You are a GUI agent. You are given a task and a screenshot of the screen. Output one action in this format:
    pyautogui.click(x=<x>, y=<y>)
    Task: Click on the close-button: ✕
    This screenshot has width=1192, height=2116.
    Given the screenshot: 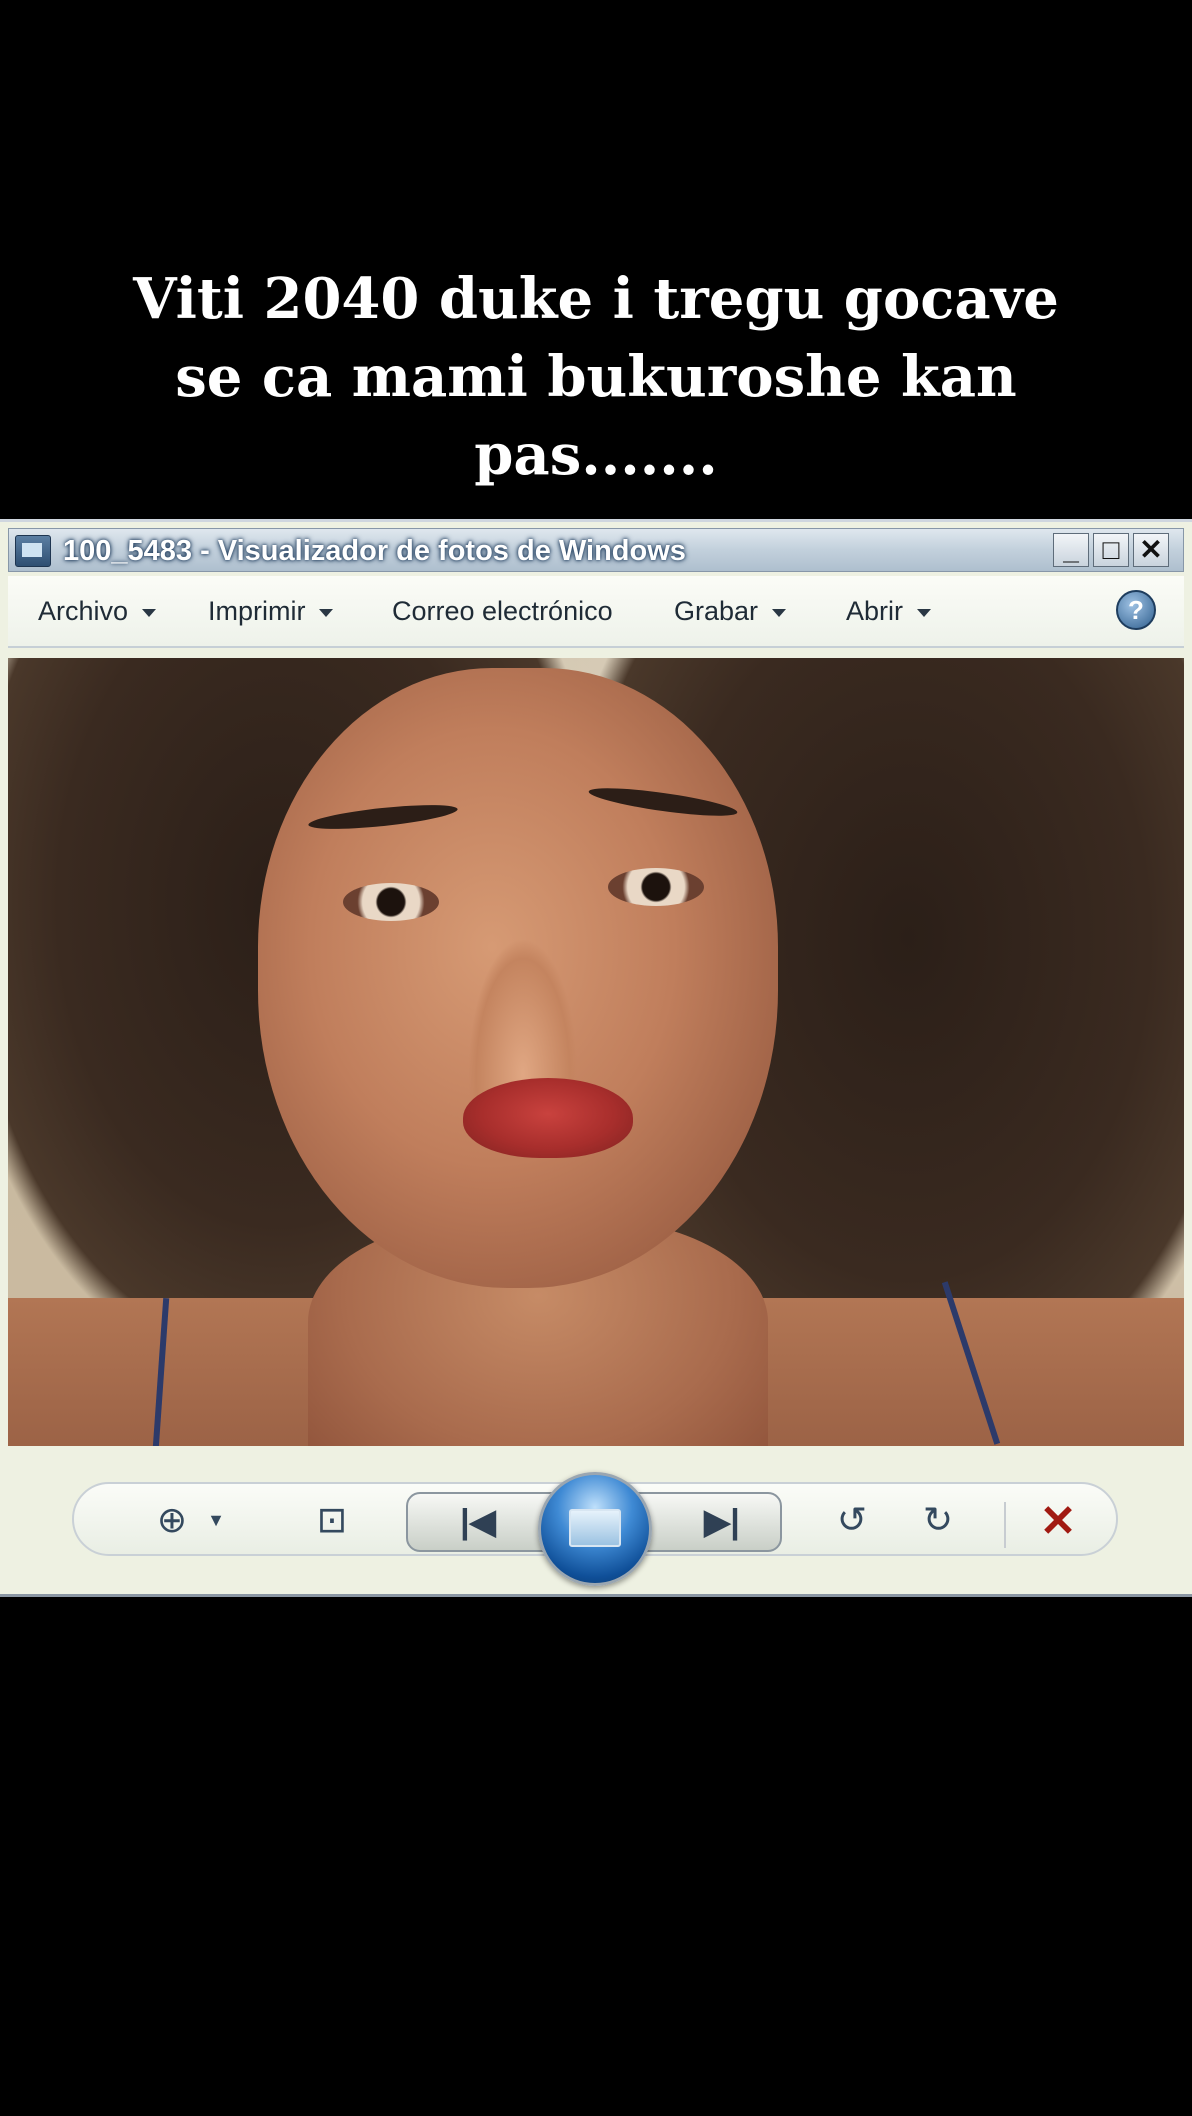 What is the action you would take?
    pyautogui.click(x=1151, y=550)
    